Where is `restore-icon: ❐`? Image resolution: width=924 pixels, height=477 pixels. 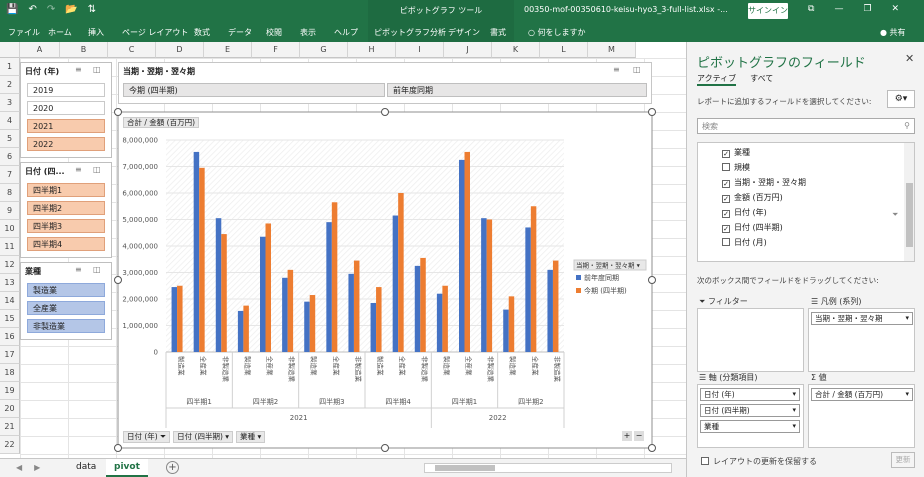
restore-icon: ❐ is located at coordinates (867, 9).